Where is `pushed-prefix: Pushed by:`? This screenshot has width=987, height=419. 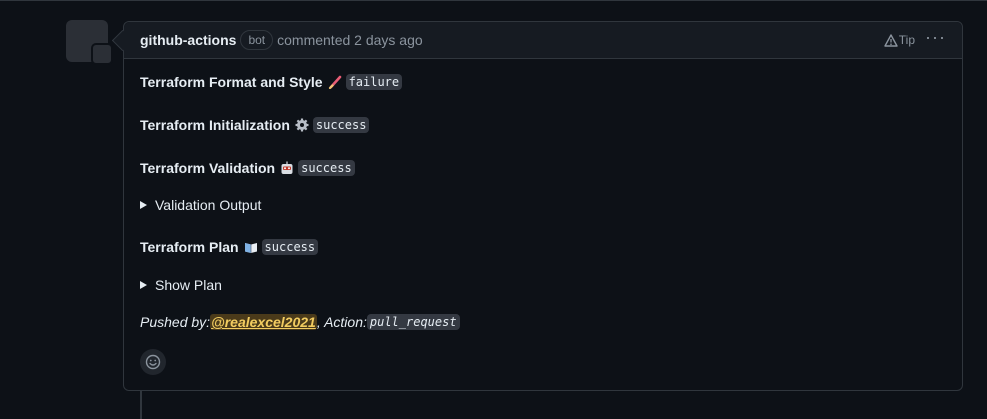
pushed-prefix: Pushed by: is located at coordinates (175, 322).